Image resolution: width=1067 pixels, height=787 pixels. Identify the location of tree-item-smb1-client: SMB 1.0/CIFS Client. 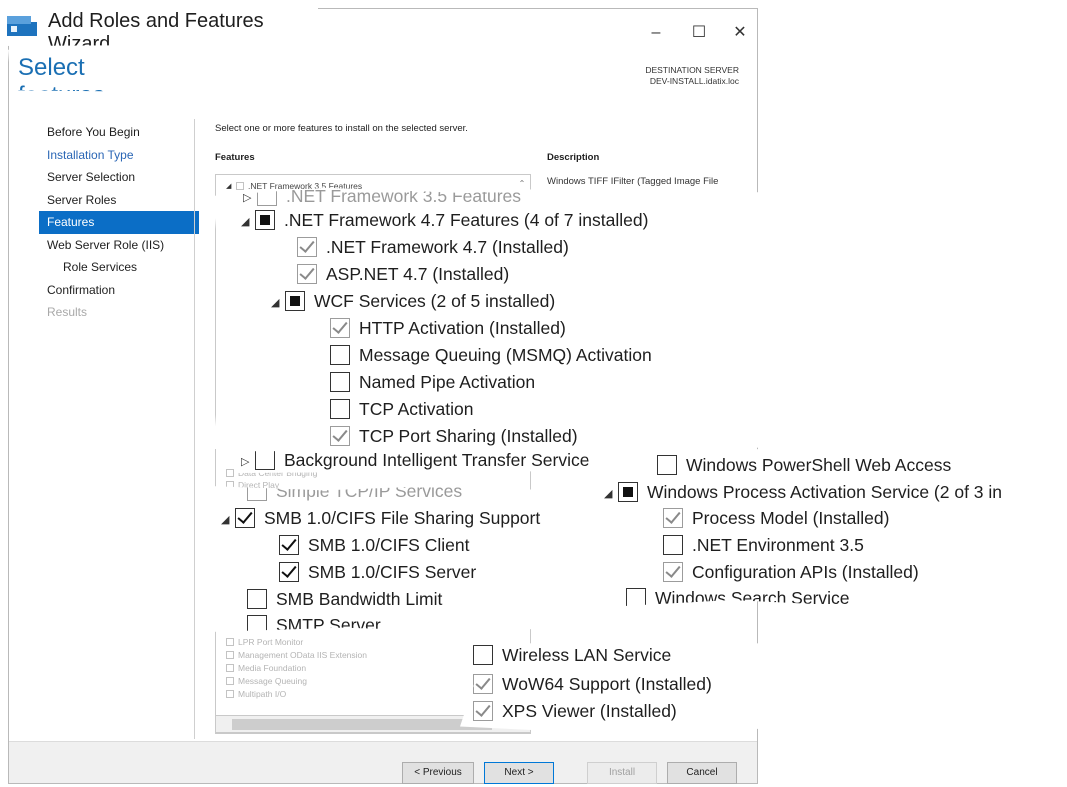
(374, 545).